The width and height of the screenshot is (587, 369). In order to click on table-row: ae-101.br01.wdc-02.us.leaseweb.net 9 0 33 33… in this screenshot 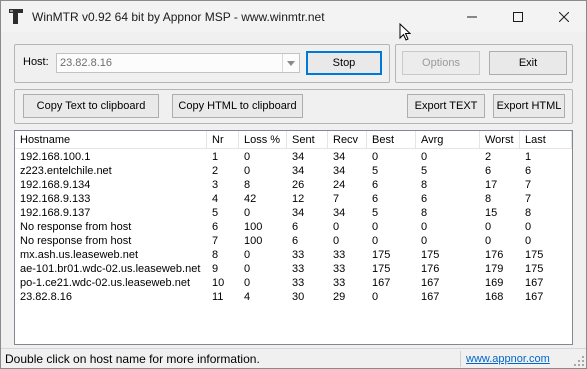, I will do `click(293, 269)`.